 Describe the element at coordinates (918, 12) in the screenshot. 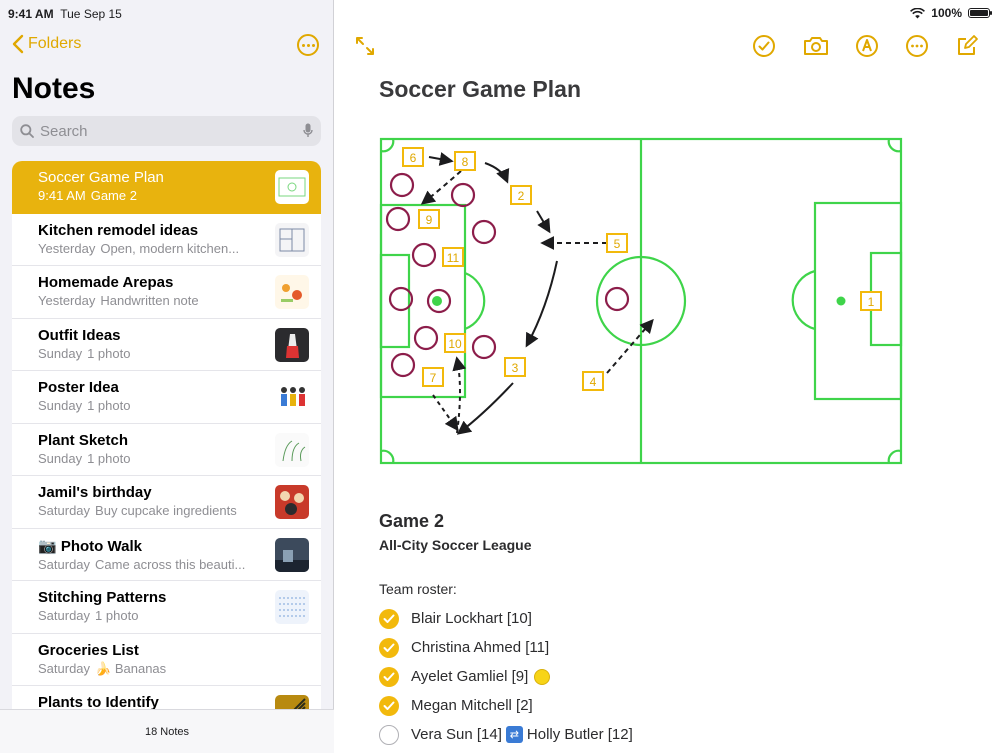

I see `wifi-icon` at that location.